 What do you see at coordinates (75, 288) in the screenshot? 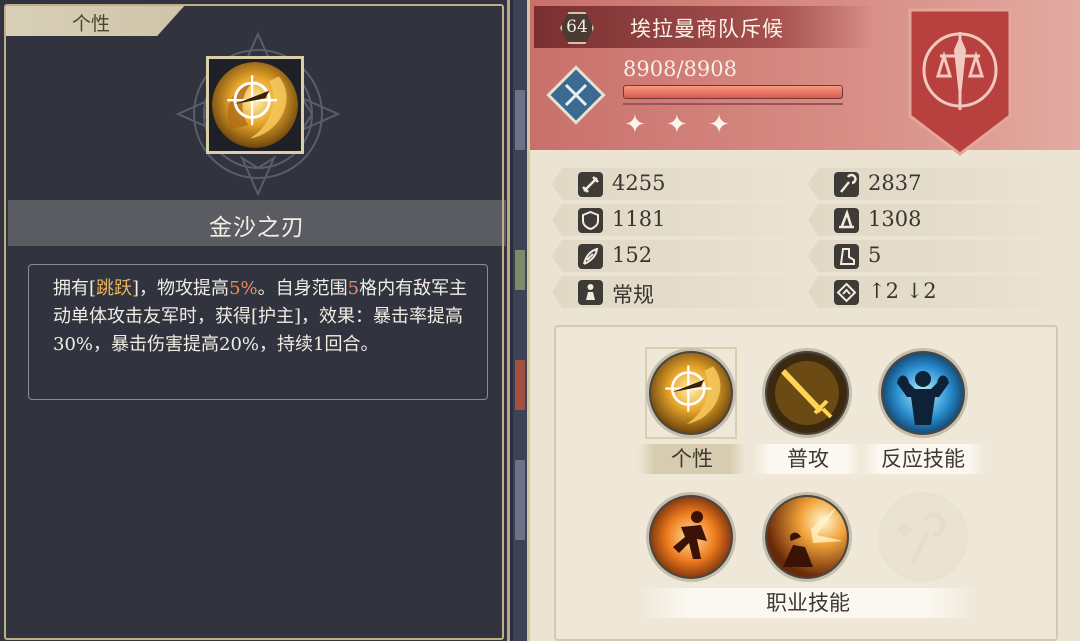
I see `desc-text: 拥有[` at bounding box center [75, 288].